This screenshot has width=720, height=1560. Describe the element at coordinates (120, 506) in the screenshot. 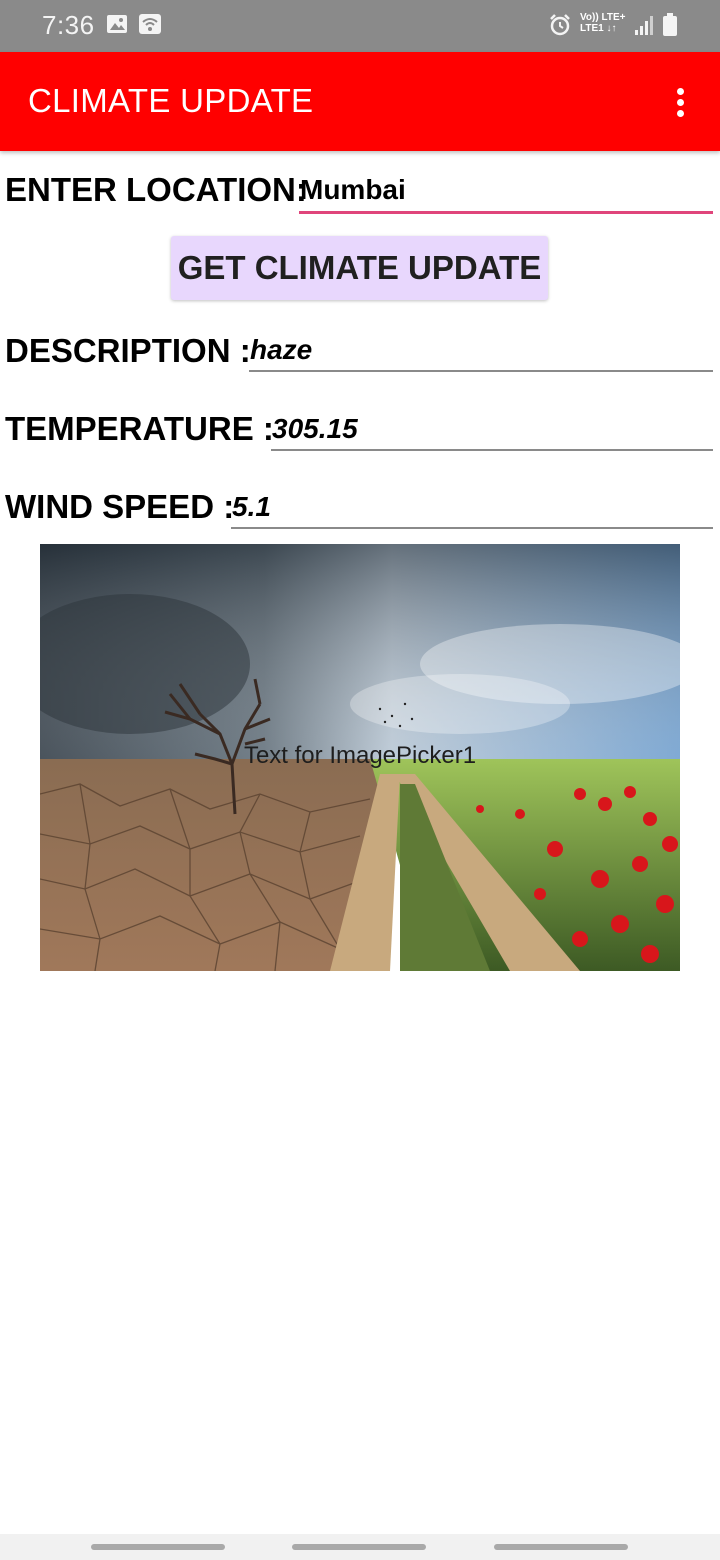

I see `wind-speed-label: WIND SPEED :` at that location.